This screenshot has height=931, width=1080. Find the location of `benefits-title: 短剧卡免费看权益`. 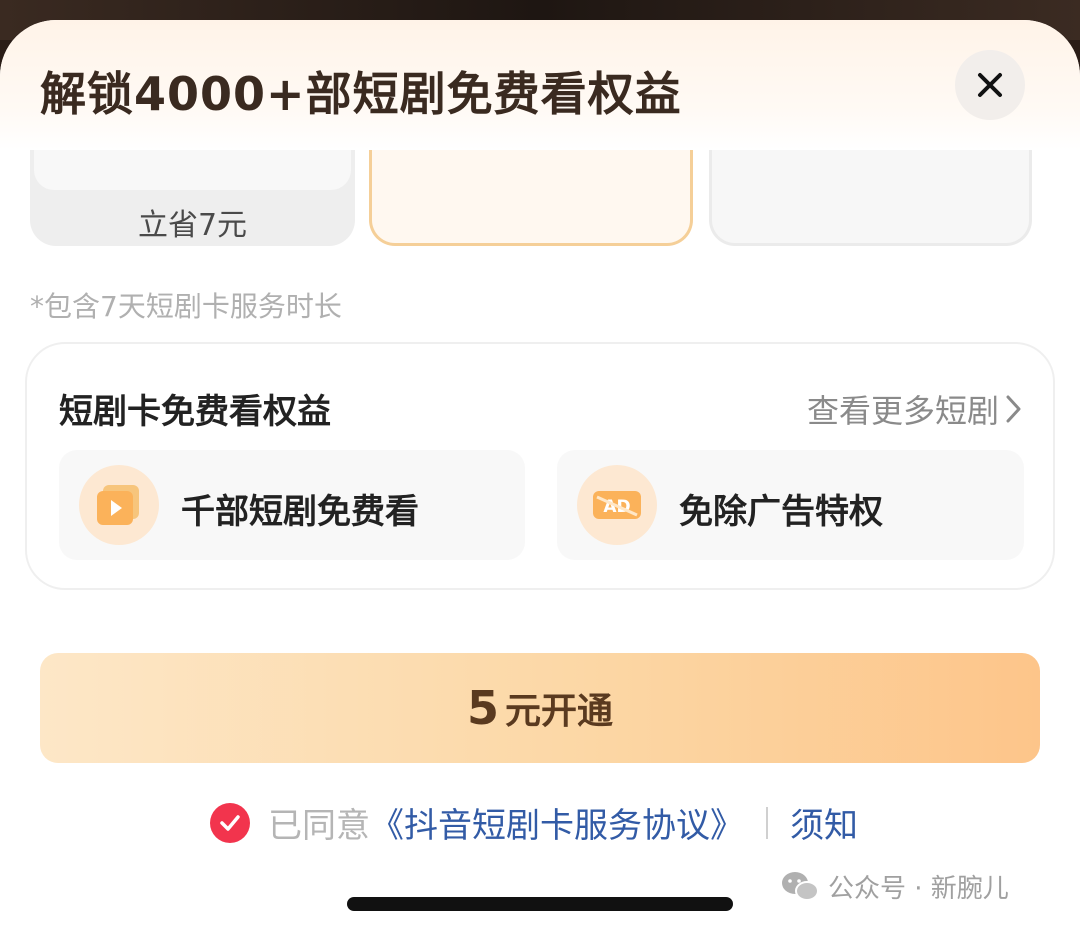

benefits-title: 短剧卡免费看权益 is located at coordinates (195, 412).